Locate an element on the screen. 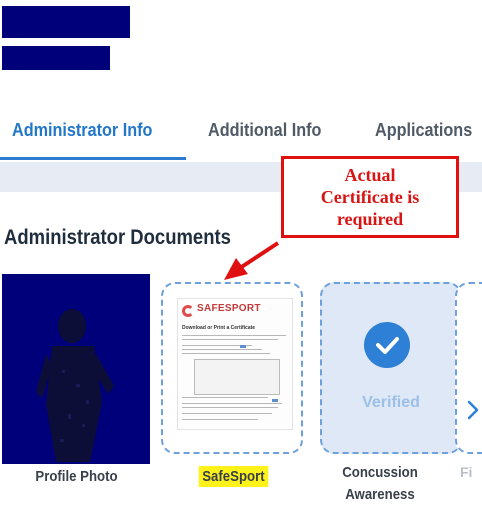 This screenshot has height=516, width=482. tab-applications: Applications is located at coordinates (423, 130).